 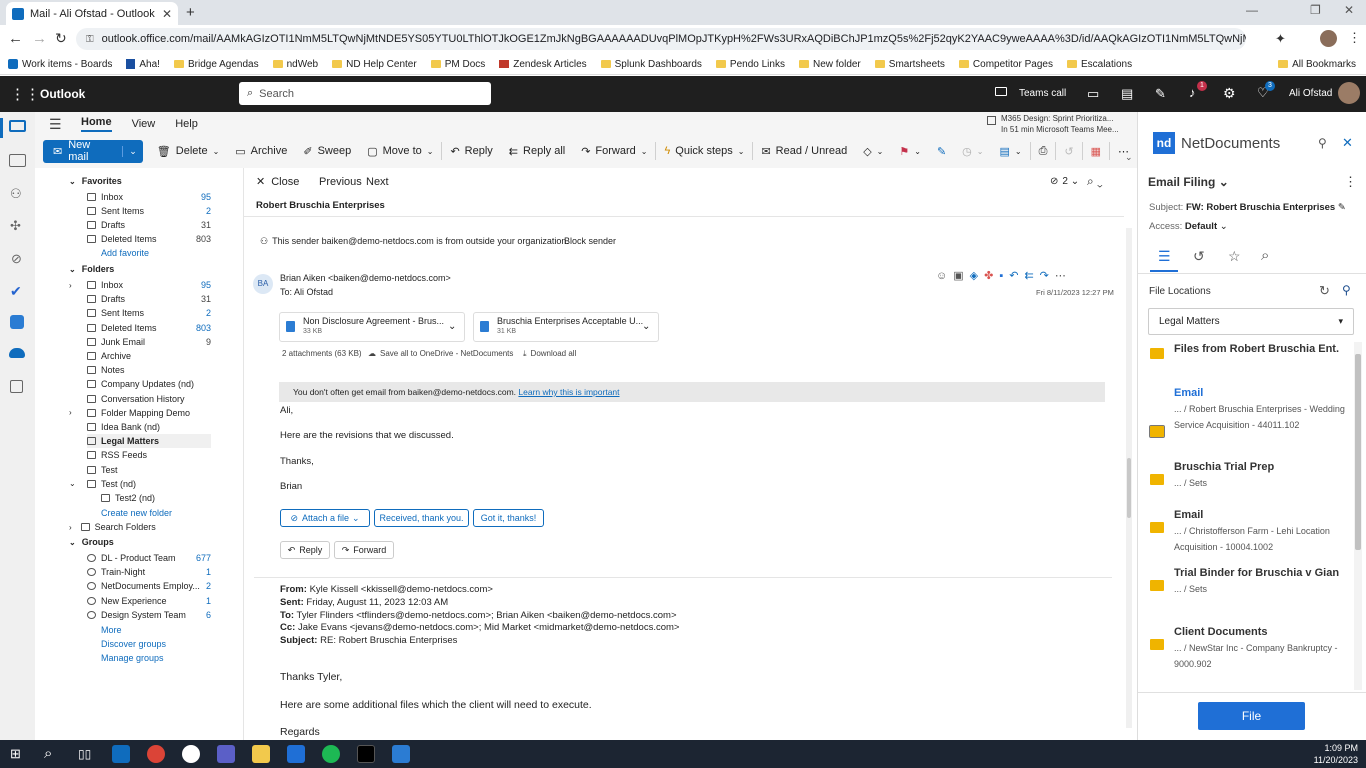 What do you see at coordinates (1315, 10) in the screenshot?
I see `restore-icon: ❐` at bounding box center [1315, 10].